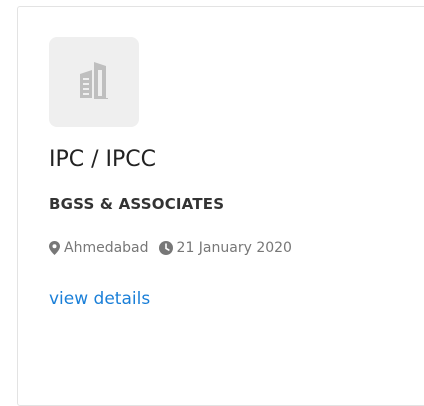 This screenshot has height=406, width=424. What do you see at coordinates (54, 248) in the screenshot?
I see `map-marker-icon` at bounding box center [54, 248].